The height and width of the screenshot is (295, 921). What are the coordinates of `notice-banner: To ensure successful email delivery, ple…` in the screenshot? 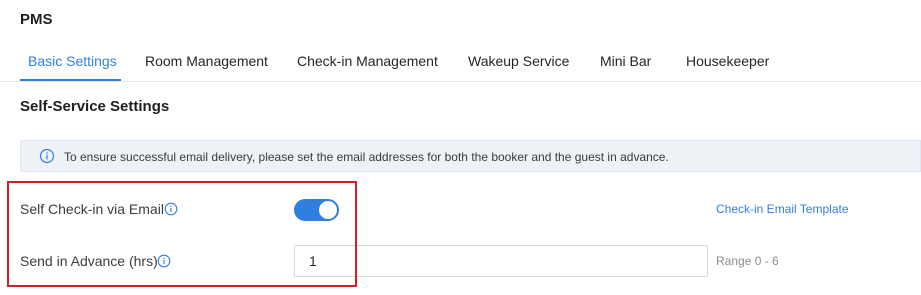 It's located at (470, 156).